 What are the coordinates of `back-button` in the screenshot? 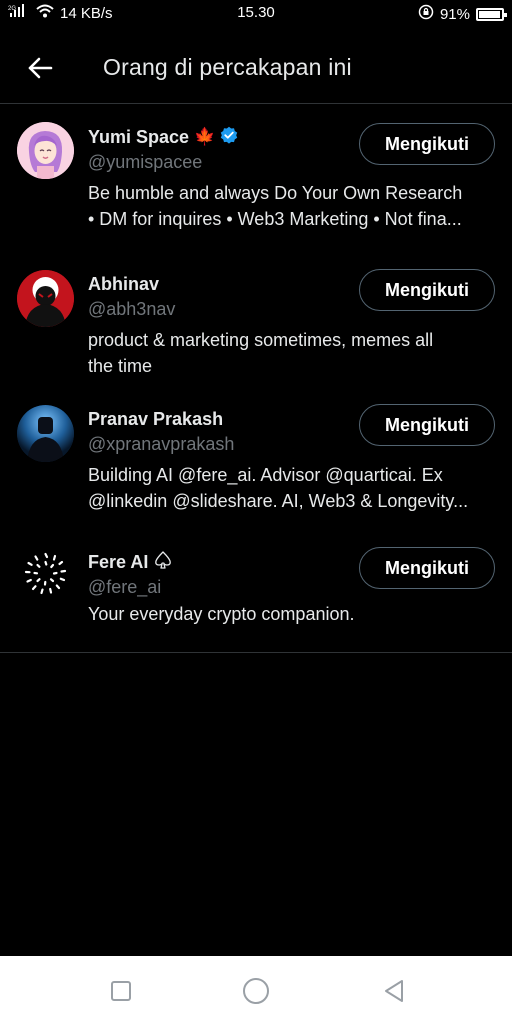 It's located at (40, 68).